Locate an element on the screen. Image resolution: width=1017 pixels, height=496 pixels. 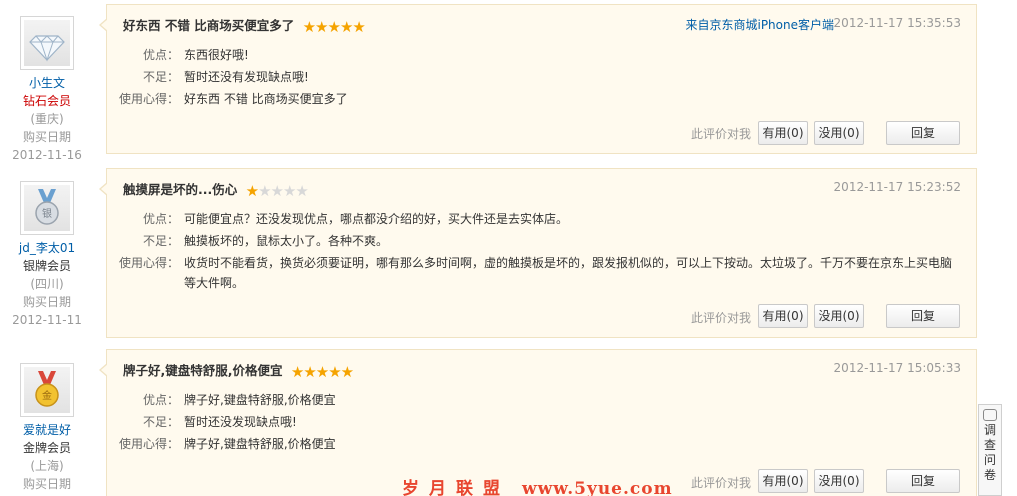
pros-text: 东西很好哦! is located at coordinates (216, 55).